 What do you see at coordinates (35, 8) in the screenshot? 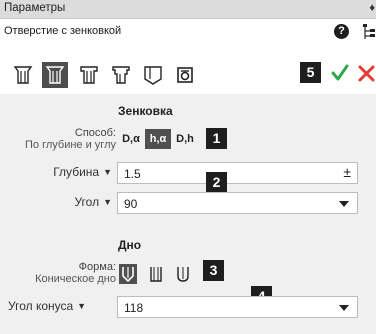
I see `window-title: Параметры` at bounding box center [35, 8].